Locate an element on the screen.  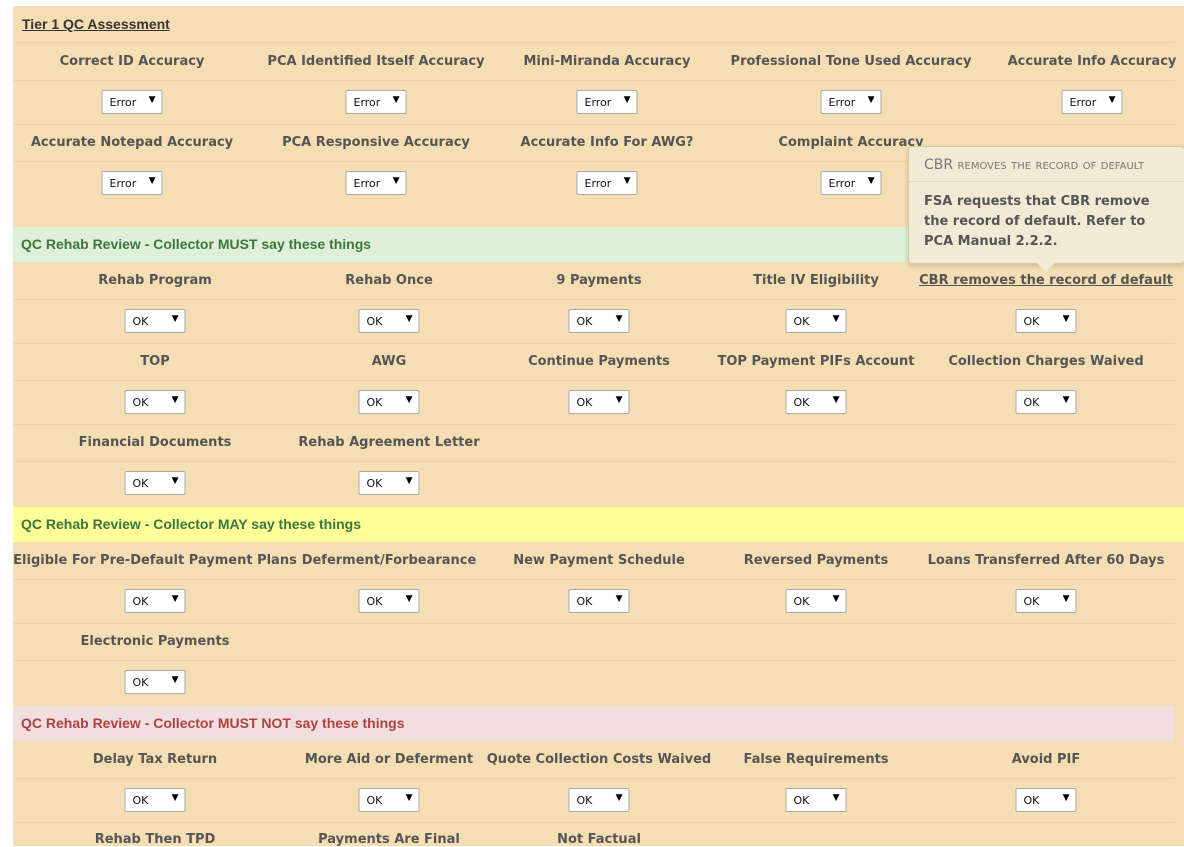
select-reversed-payments: OK ▼ is located at coordinates (816, 601).